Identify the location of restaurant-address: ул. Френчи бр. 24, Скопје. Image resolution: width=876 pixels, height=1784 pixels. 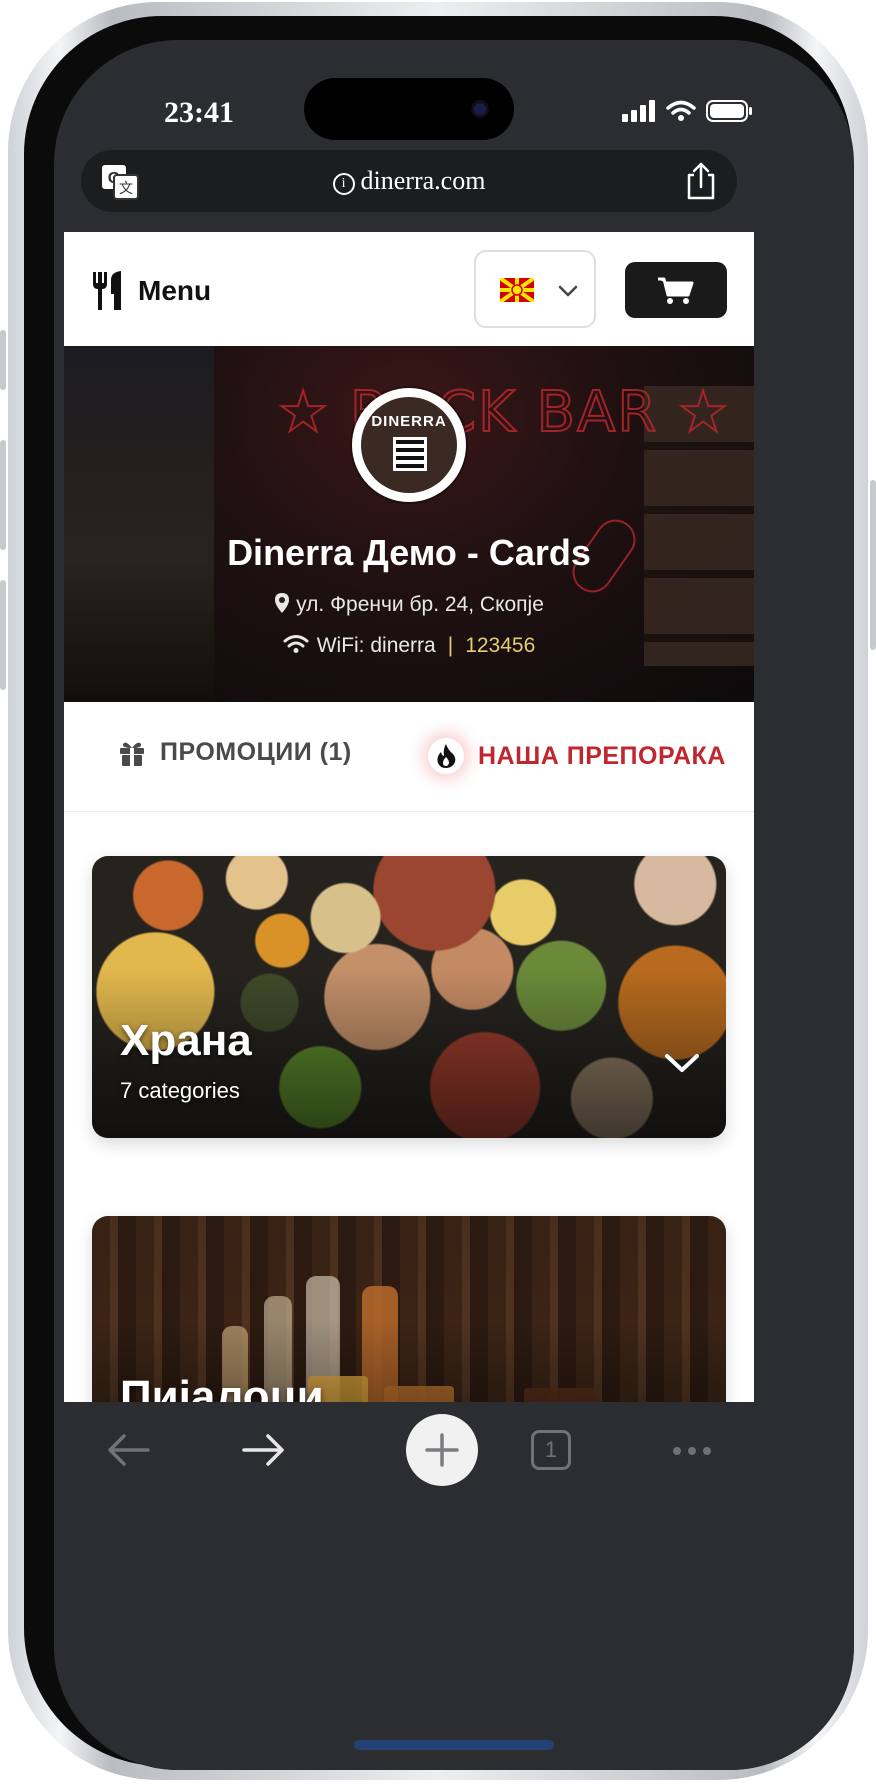
(409, 604).